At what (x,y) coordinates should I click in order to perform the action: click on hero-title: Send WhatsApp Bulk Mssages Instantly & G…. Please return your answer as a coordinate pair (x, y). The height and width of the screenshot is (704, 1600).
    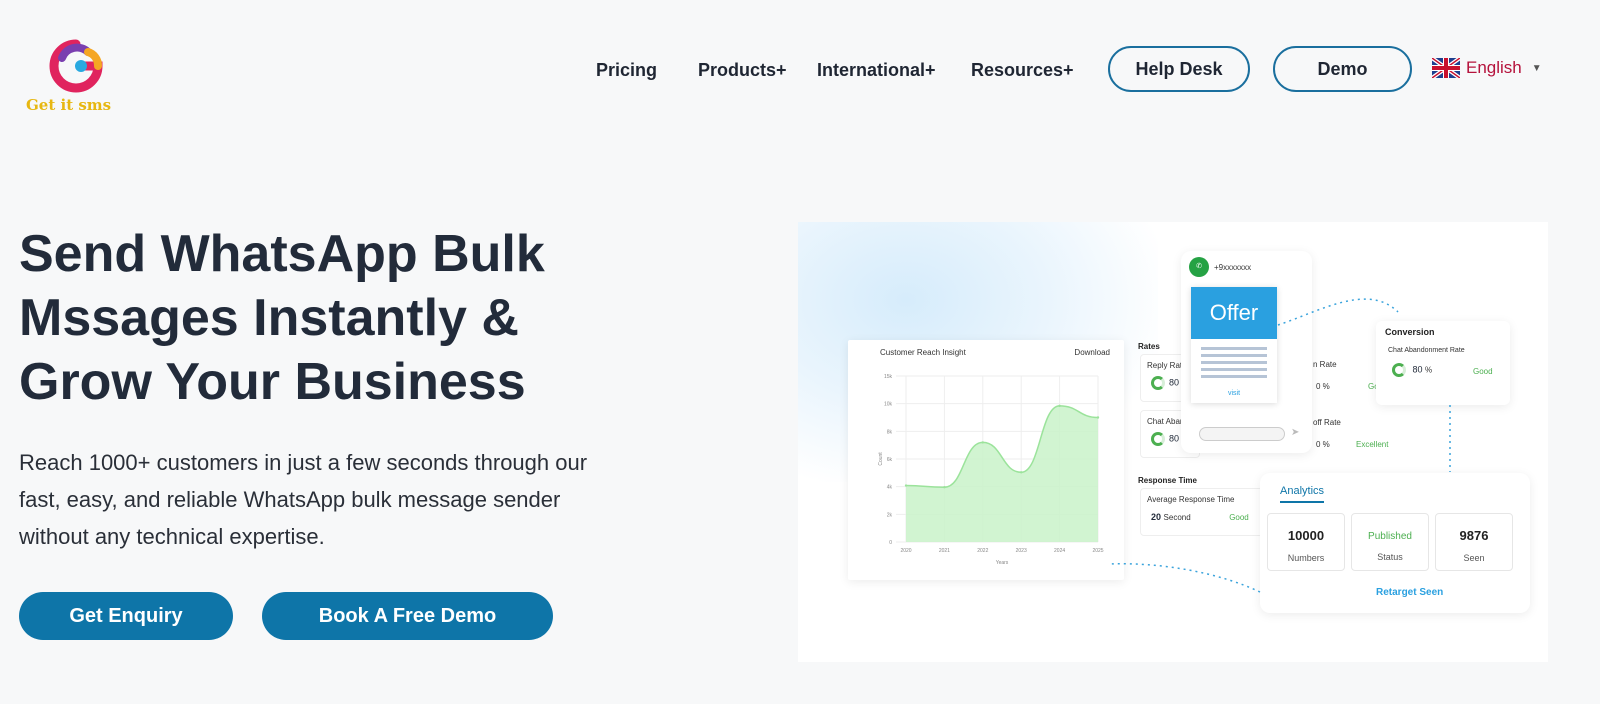
    Looking at the image, I should click on (282, 318).